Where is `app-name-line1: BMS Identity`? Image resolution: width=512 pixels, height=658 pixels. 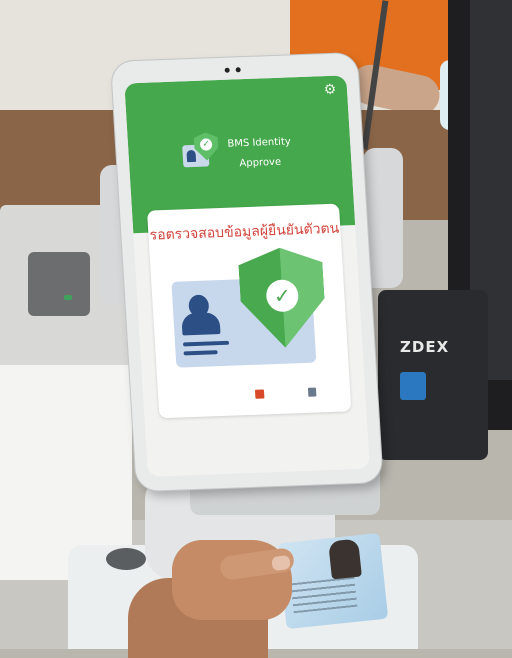 app-name-line1: BMS Identity is located at coordinates (259, 143).